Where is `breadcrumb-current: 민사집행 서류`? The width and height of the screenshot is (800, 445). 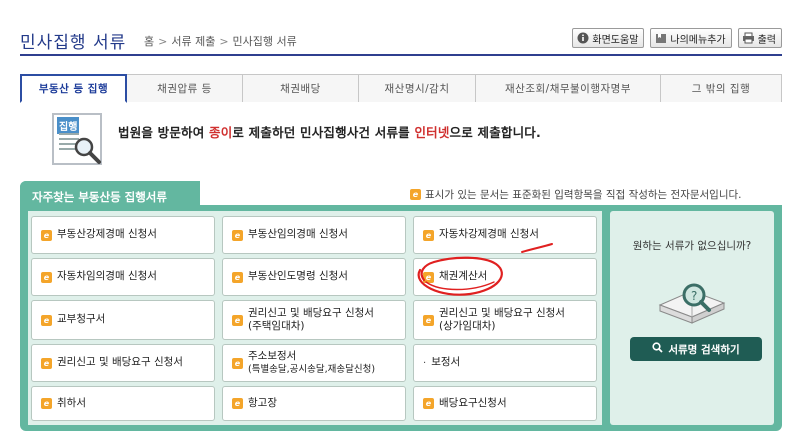 breadcrumb-current: 민사집행 서류 is located at coordinates (264, 41).